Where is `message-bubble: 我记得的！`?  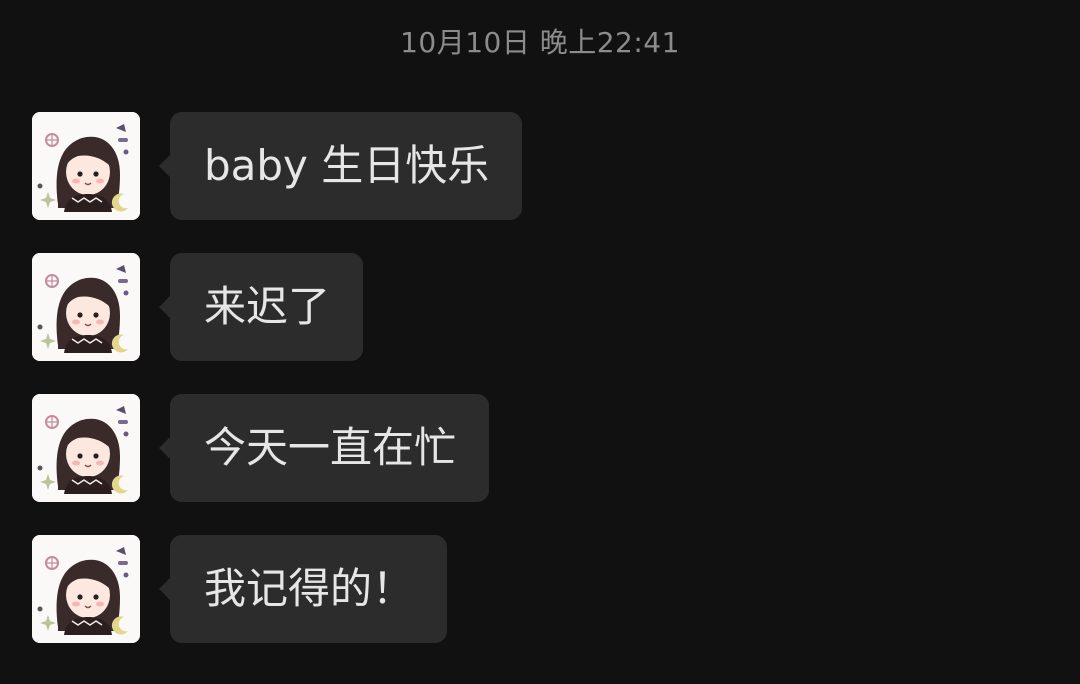
message-bubble: 我记得的！ is located at coordinates (303, 589).